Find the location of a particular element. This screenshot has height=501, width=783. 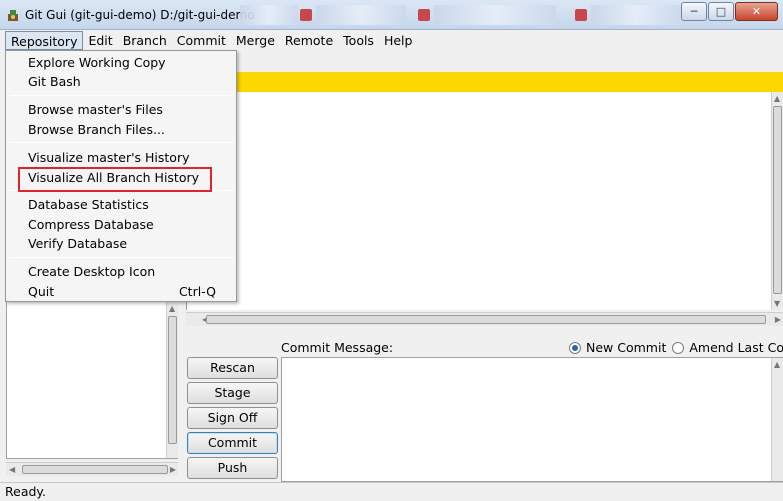

menu-merge: Merge is located at coordinates (255, 40).